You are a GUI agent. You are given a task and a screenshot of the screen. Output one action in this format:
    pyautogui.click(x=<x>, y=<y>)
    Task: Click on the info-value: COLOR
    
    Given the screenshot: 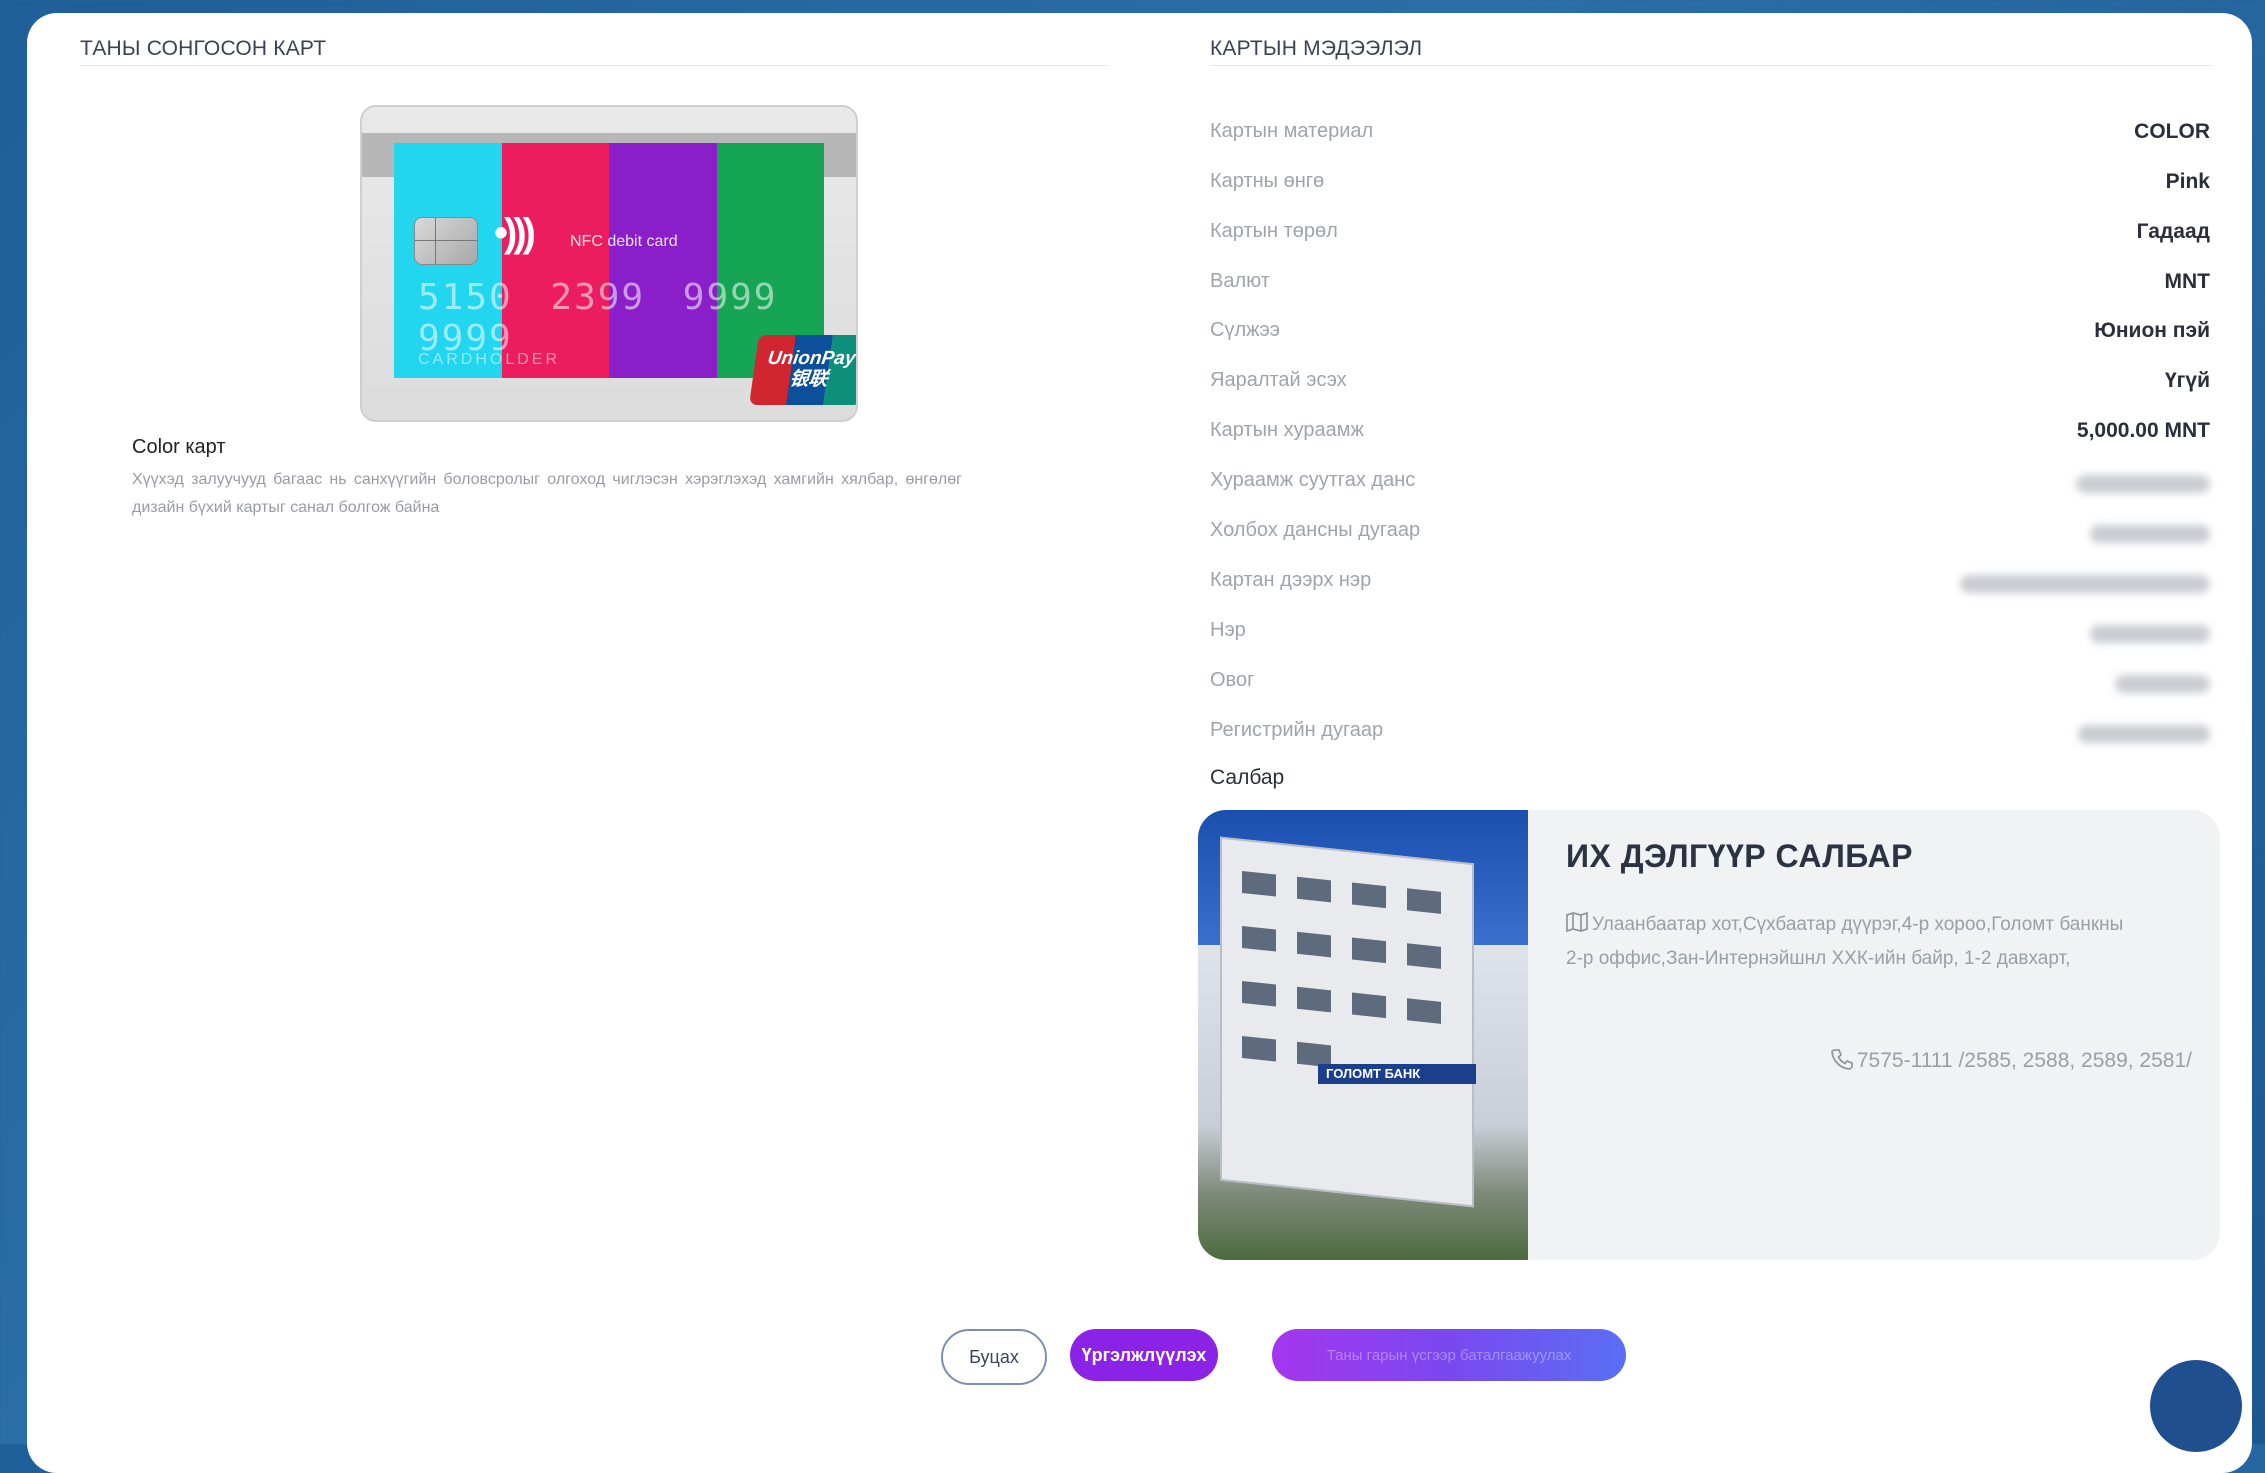 What is the action you would take?
    pyautogui.click(x=2172, y=131)
    